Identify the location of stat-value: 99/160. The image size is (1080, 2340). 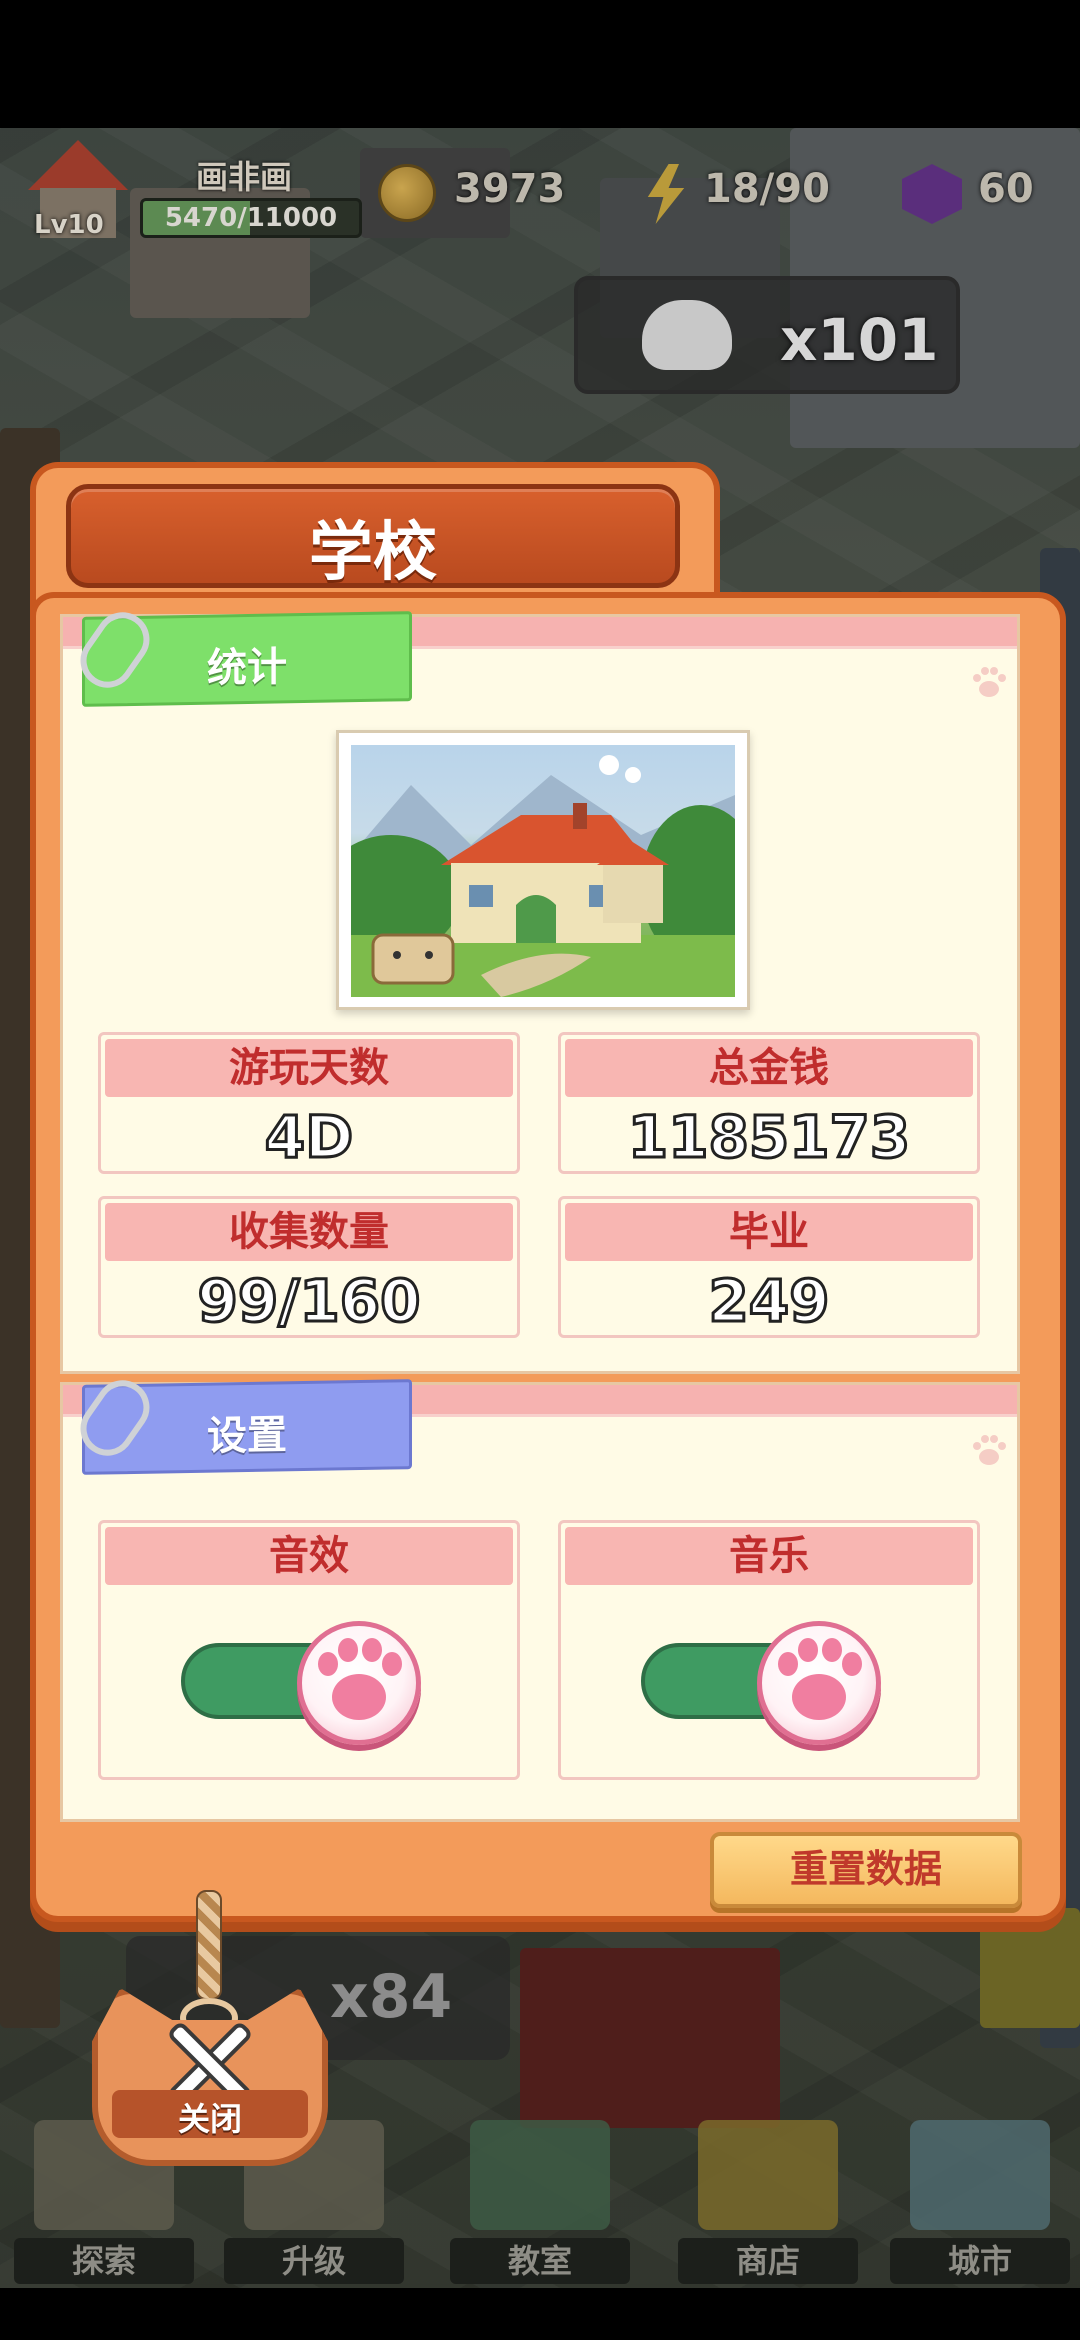
(309, 1301).